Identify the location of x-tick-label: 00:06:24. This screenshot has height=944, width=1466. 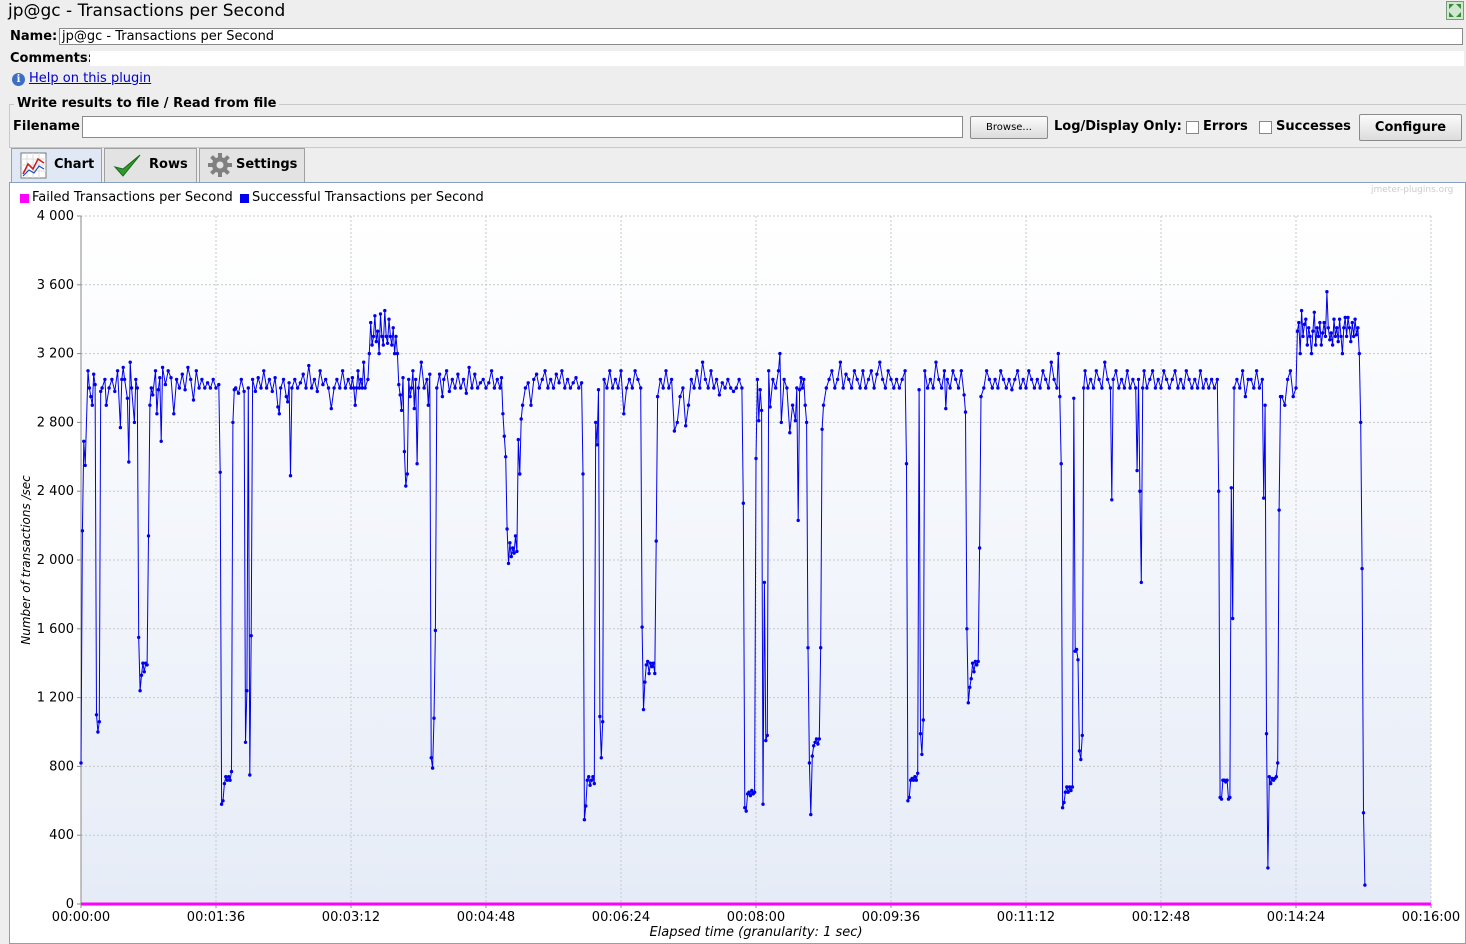
(621, 917).